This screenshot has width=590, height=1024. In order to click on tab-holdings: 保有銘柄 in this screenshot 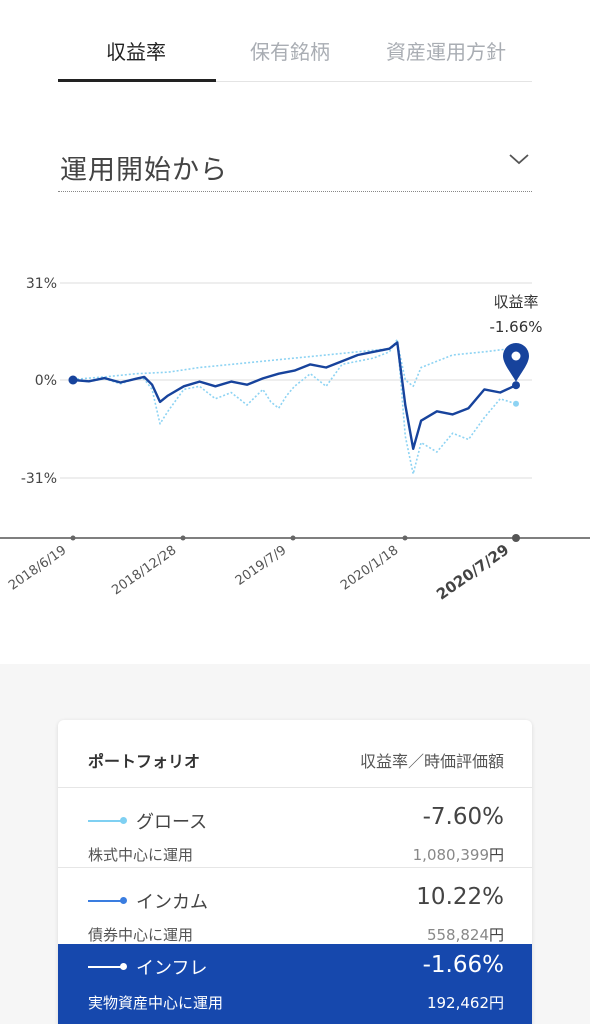, I will do `click(290, 50)`.